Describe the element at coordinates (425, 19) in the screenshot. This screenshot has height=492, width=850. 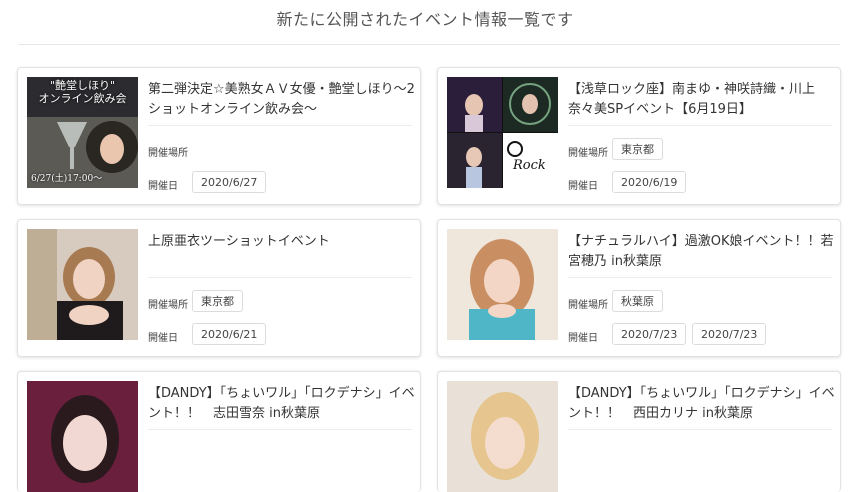
I see `page-title: 新たに公開されたイベント情報一覧です` at that location.